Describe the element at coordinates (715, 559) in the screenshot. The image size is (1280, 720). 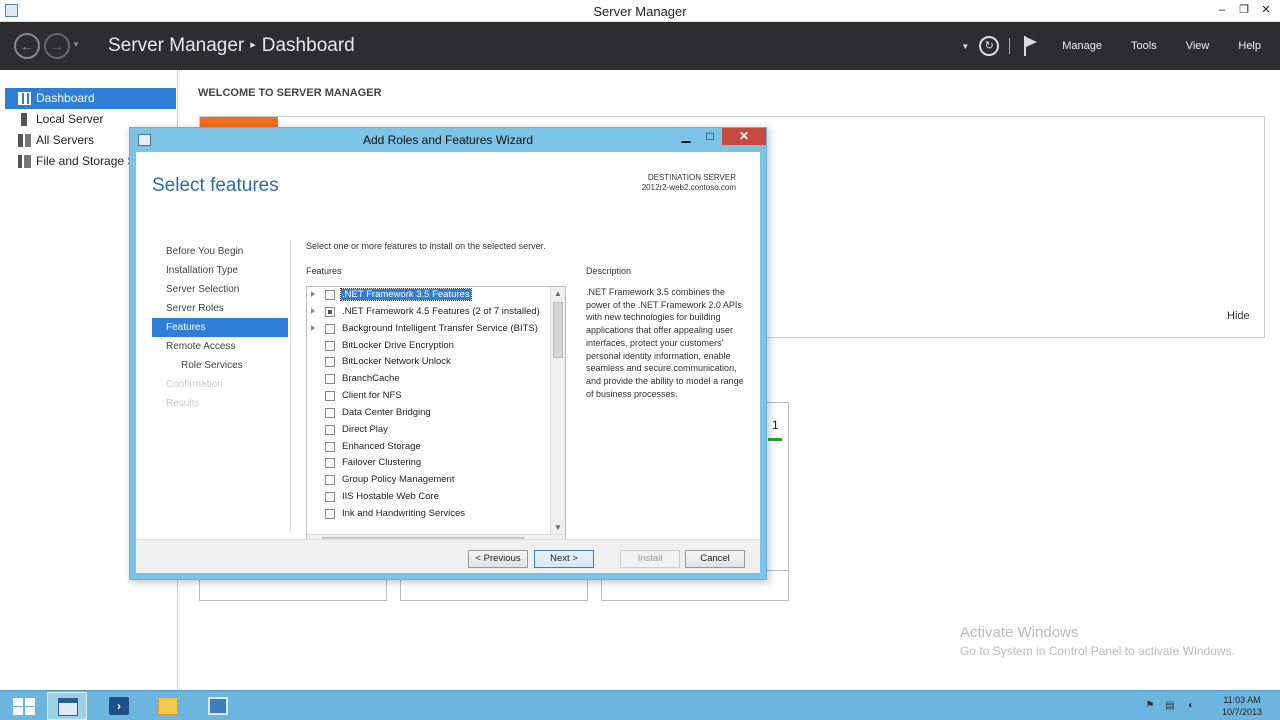
I see `cancel-button: Cancel` at that location.